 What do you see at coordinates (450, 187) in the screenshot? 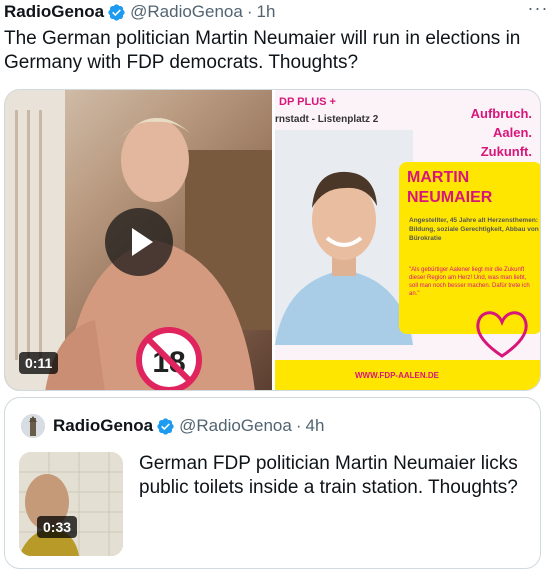
I see `candidate-name: MARTIN NEUMAIER` at bounding box center [450, 187].